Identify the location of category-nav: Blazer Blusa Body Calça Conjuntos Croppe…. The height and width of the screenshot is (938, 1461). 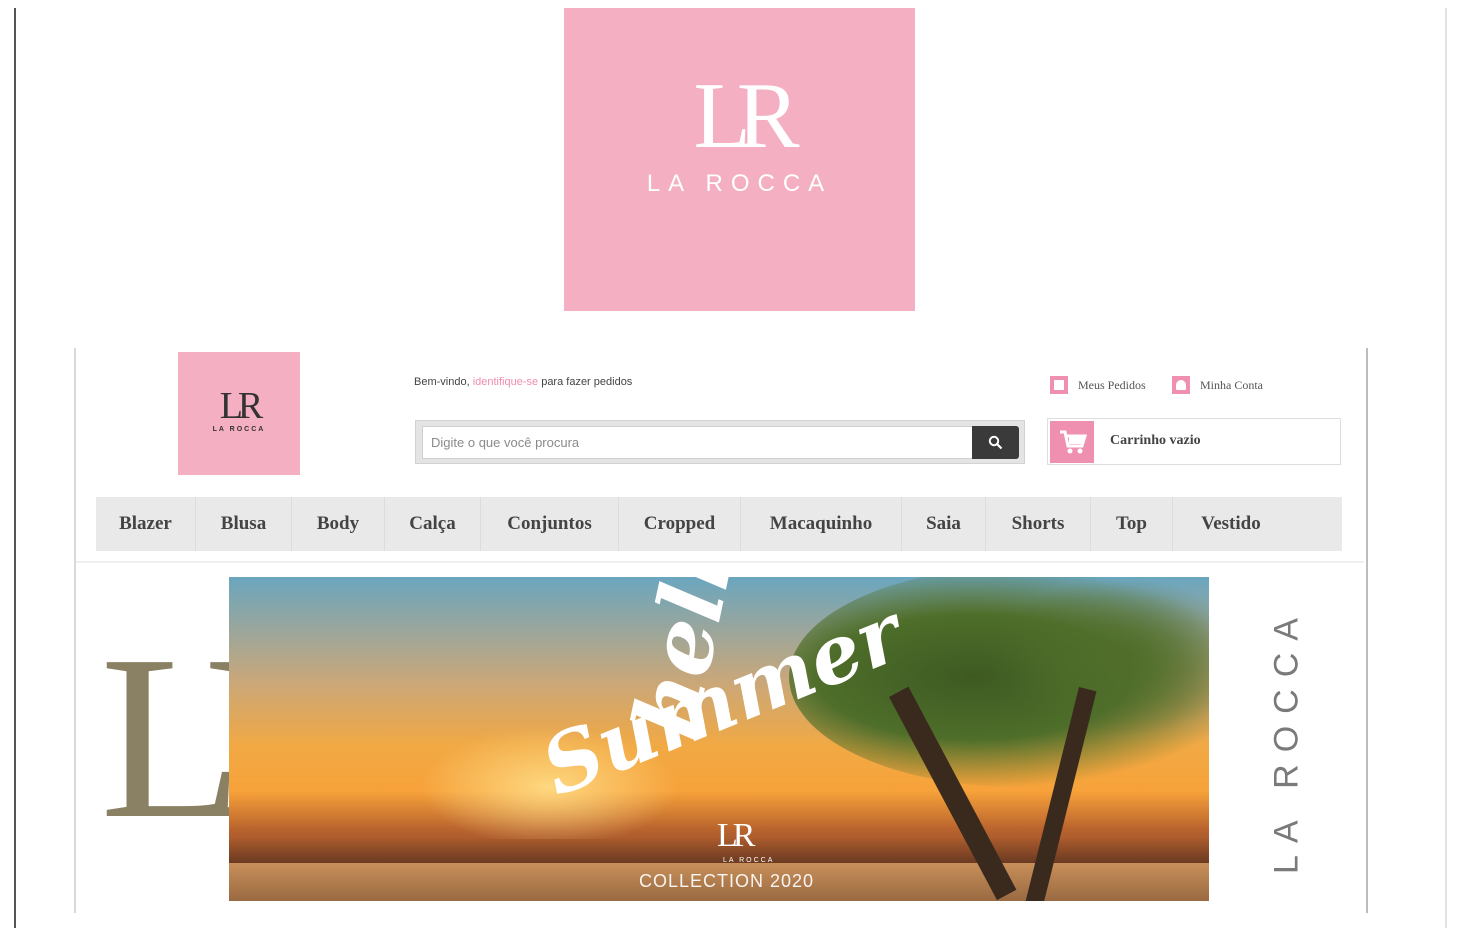
(719, 524).